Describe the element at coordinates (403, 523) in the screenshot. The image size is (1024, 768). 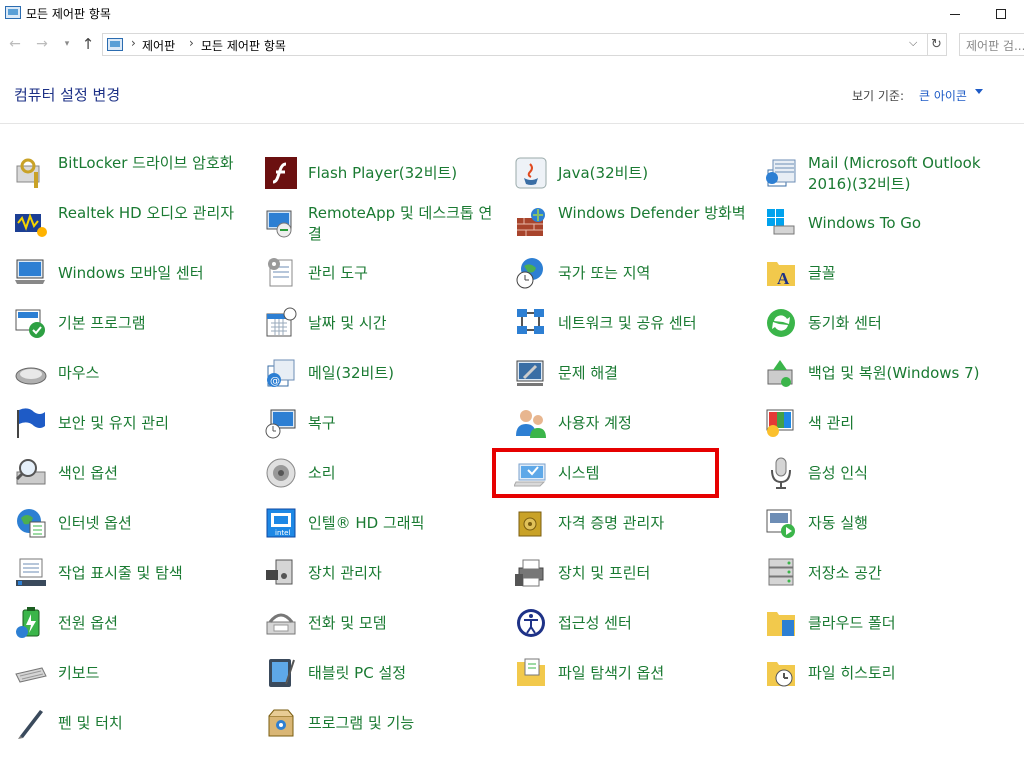
I see `item-label: 인텔® HD 그래픽` at that location.